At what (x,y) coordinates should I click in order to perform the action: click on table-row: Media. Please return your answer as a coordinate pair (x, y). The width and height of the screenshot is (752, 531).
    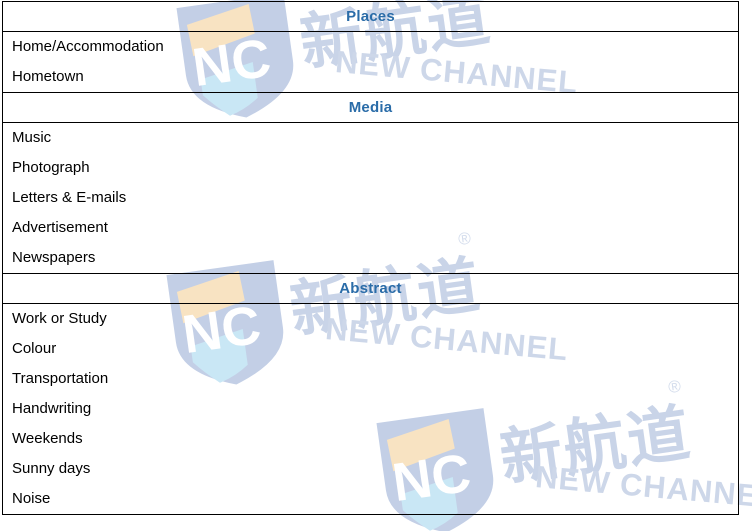
    Looking at the image, I should click on (370, 107).